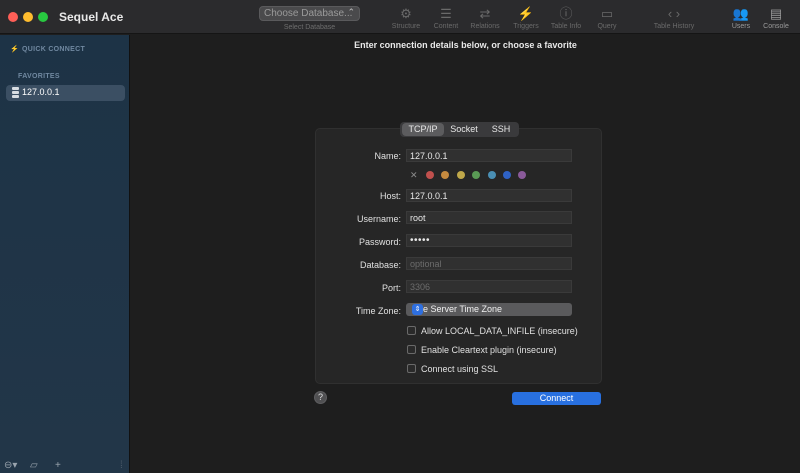 This screenshot has width=800, height=473. Describe the element at coordinates (378, 219) in the screenshot. I see `username-label: Username:` at that location.